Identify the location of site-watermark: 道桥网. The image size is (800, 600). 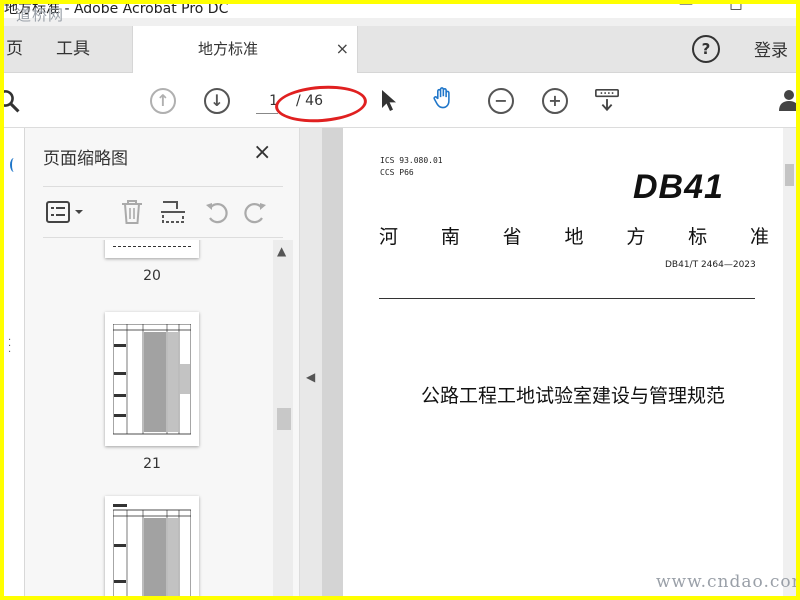
(40, 15).